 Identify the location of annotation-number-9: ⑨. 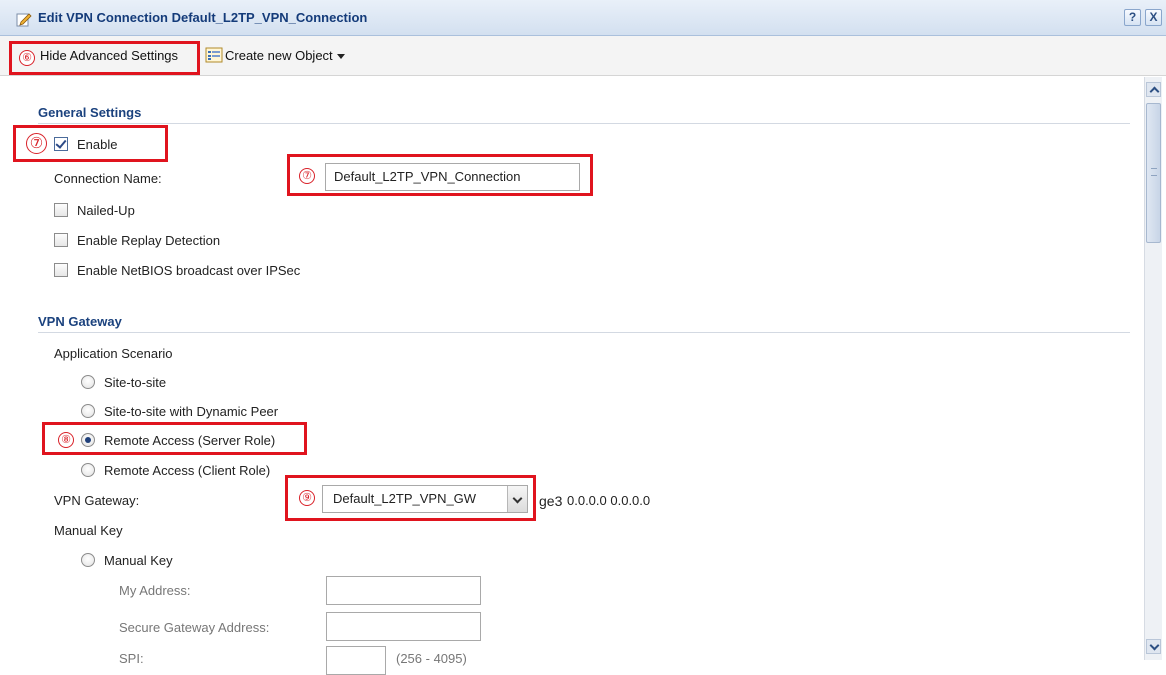
(307, 498).